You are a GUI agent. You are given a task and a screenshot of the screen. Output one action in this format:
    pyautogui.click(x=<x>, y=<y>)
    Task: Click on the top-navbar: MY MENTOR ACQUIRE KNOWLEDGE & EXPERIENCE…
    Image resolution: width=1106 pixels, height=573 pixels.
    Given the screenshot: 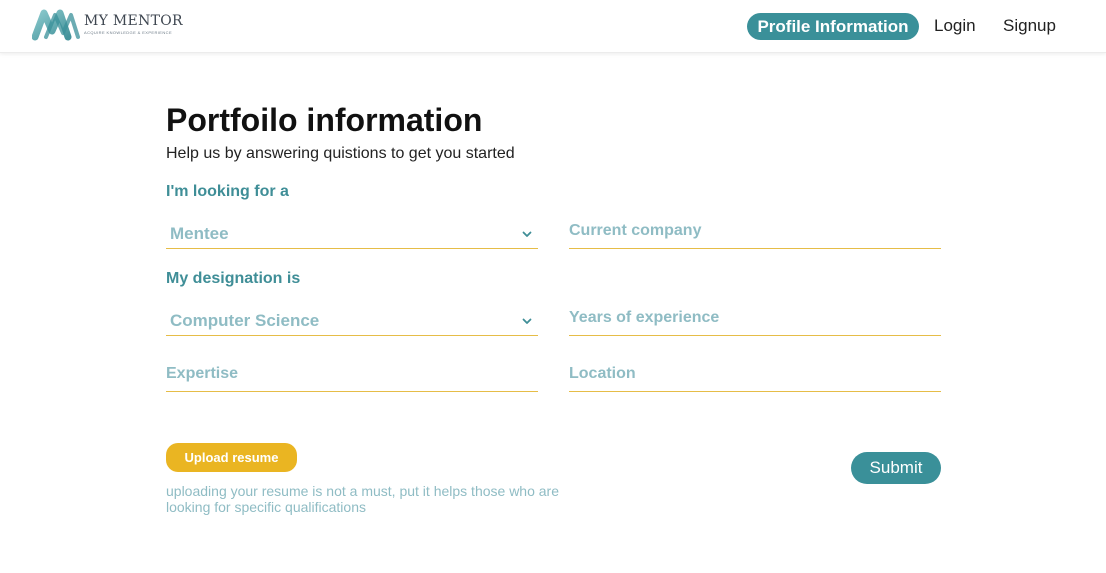 What is the action you would take?
    pyautogui.click(x=553, y=26)
    